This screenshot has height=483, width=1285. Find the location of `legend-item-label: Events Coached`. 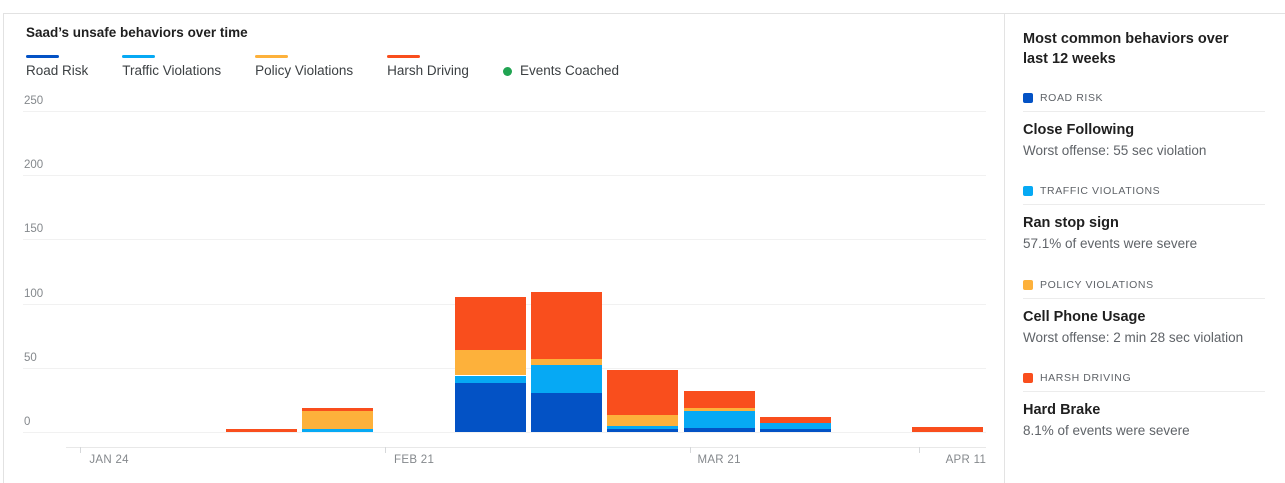

legend-item-label: Events Coached is located at coordinates (569, 70).